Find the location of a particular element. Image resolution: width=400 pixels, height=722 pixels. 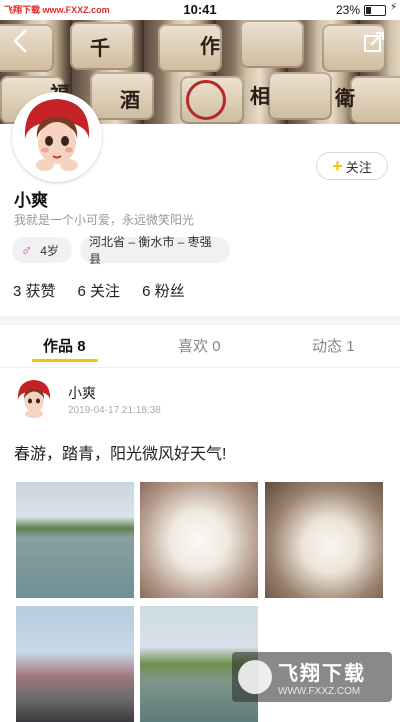

watermark-title: 飞翔下载 is located at coordinates (322, 674).